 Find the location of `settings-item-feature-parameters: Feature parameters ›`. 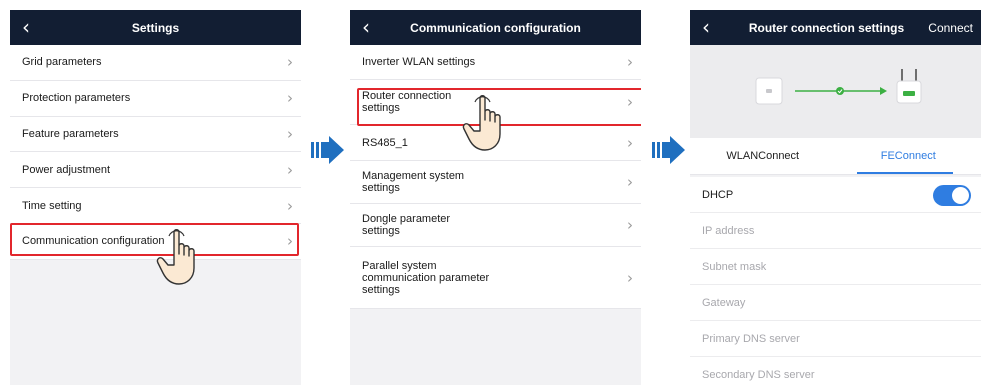

settings-item-feature-parameters: Feature parameters › is located at coordinates (155, 135).